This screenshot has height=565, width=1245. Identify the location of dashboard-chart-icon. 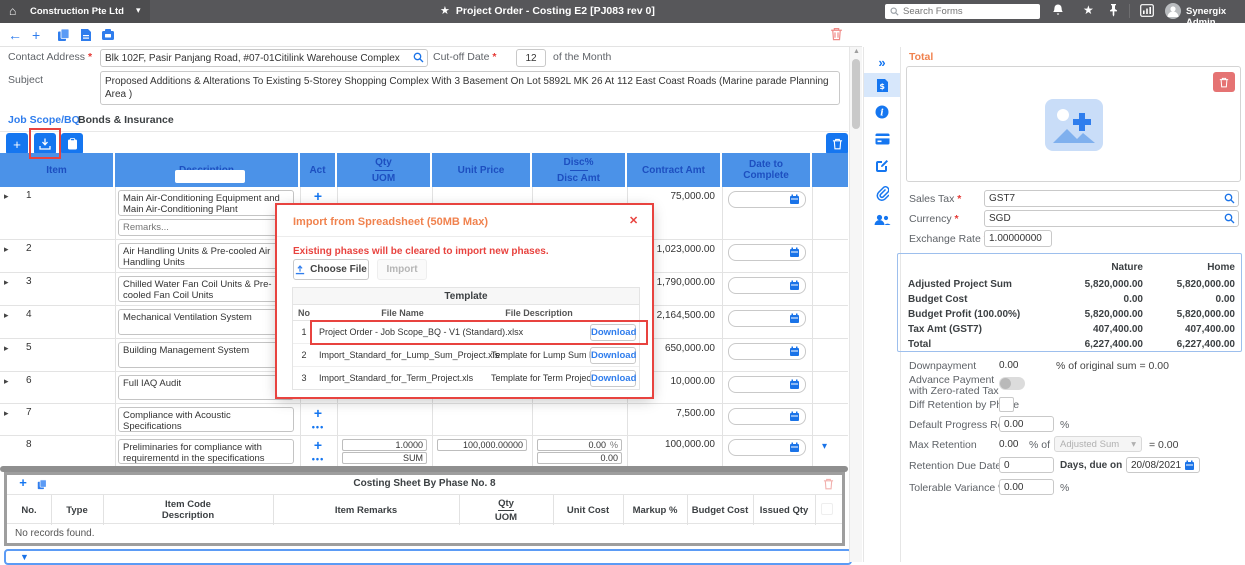
(1147, 12).